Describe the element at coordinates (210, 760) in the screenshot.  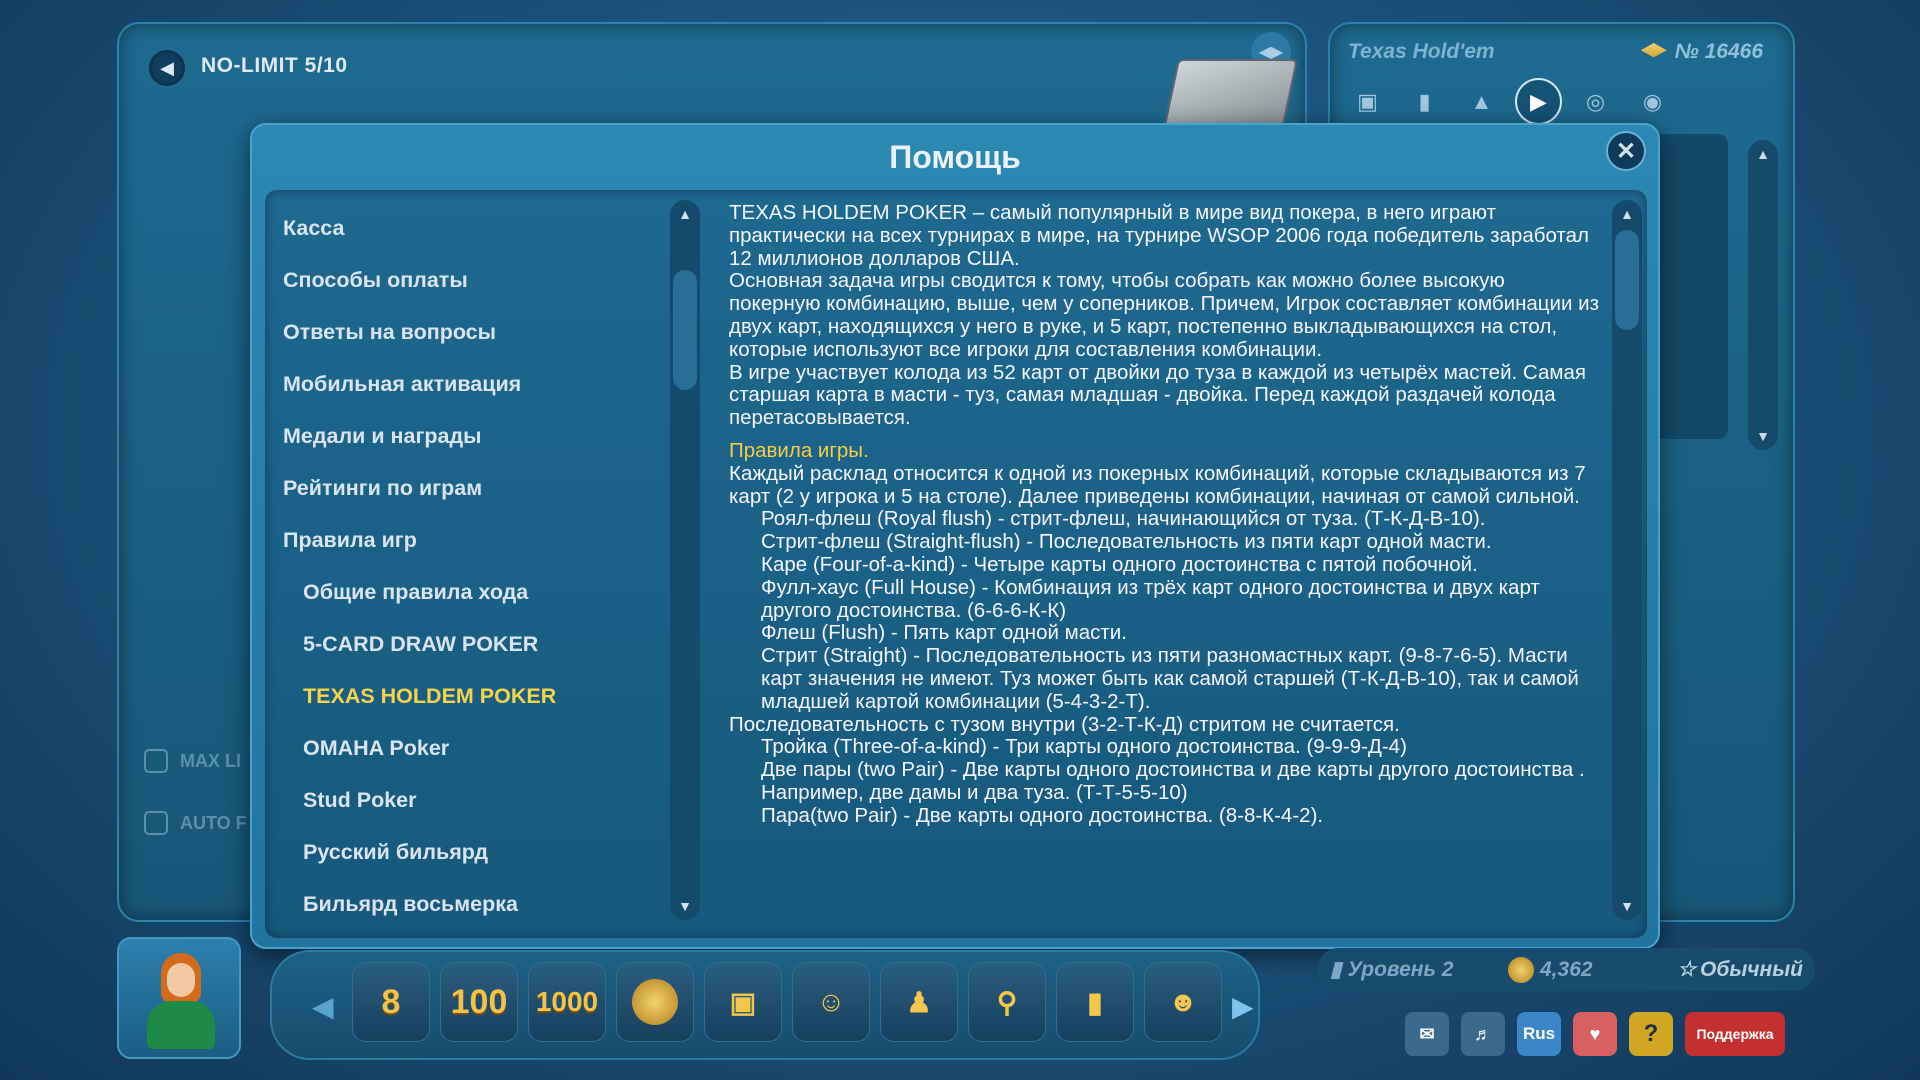
I see `max-limit-label: MAX LI` at that location.